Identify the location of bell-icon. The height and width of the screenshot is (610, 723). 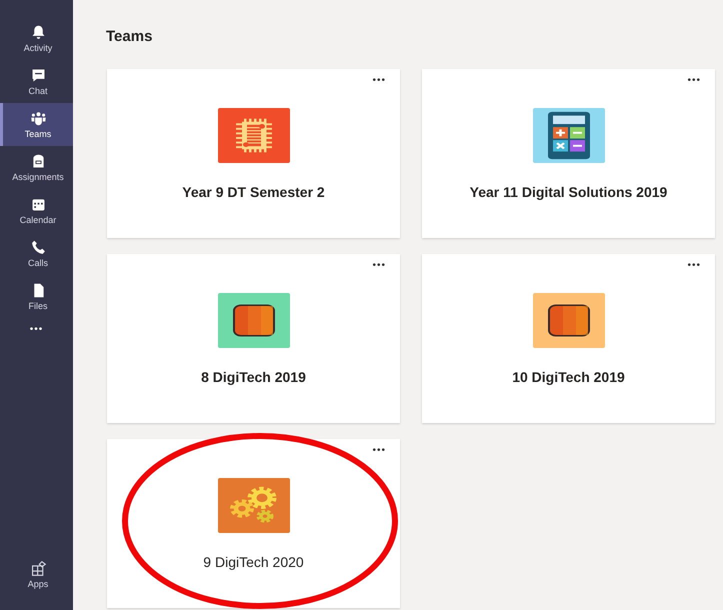
(38, 32).